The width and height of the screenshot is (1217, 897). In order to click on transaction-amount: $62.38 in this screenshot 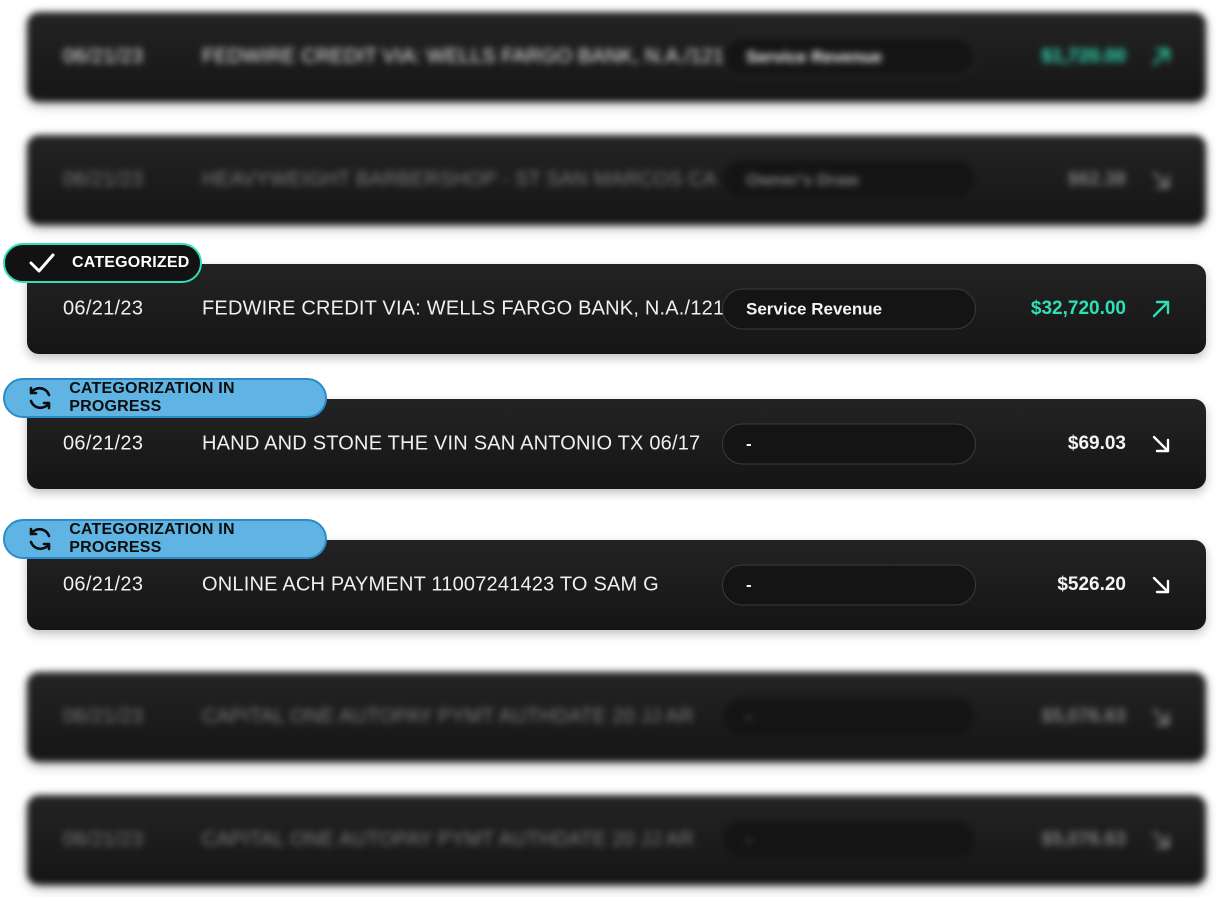, I will do `click(1096, 179)`.